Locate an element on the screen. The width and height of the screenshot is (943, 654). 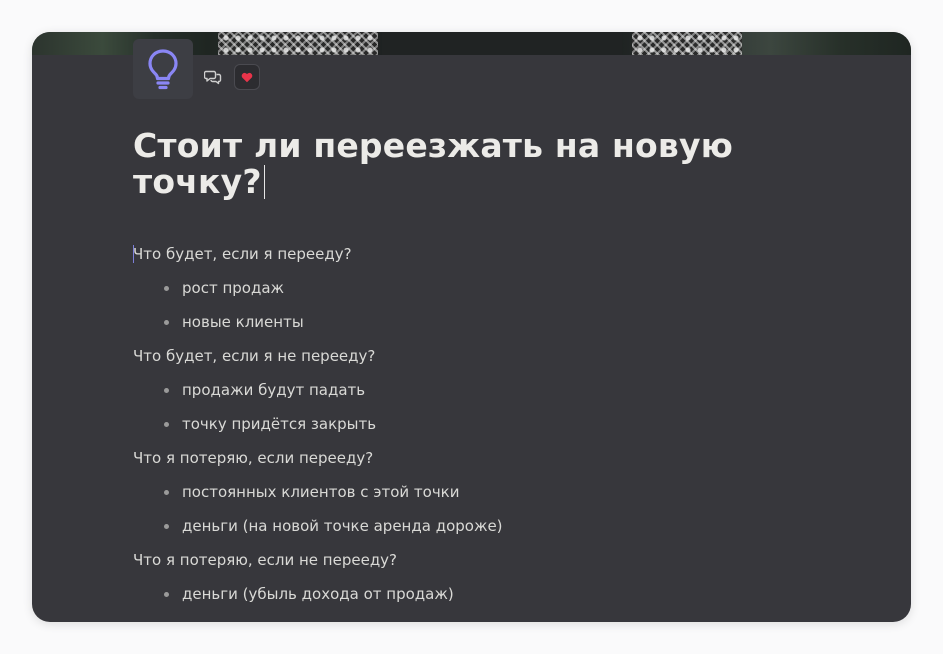
heart-icon is located at coordinates (247, 77).